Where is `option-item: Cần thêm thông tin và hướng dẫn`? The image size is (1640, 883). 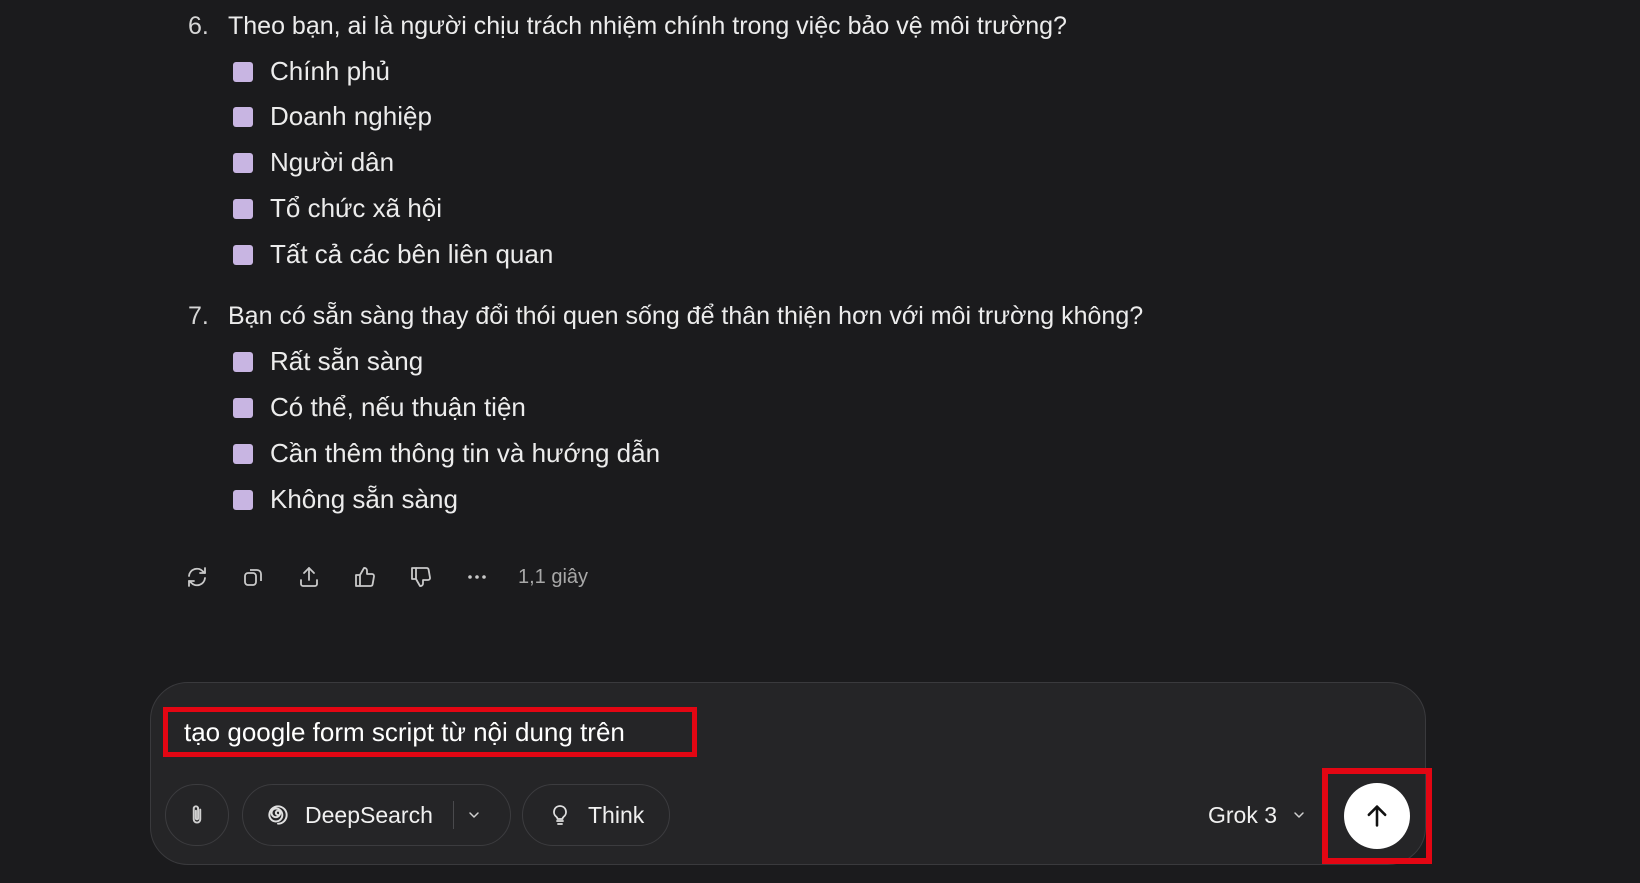
option-item: Cần thêm thông tin và hướng dẫn is located at coordinates (446, 453).